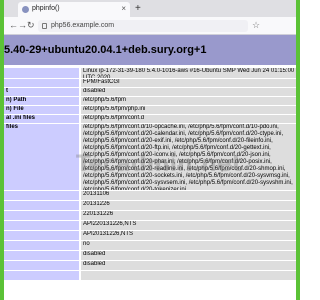 The image size is (320, 300). What do you see at coordinates (188, 225) in the screenshot?
I see `table-value: API220131226,NTS` at bounding box center [188, 225].